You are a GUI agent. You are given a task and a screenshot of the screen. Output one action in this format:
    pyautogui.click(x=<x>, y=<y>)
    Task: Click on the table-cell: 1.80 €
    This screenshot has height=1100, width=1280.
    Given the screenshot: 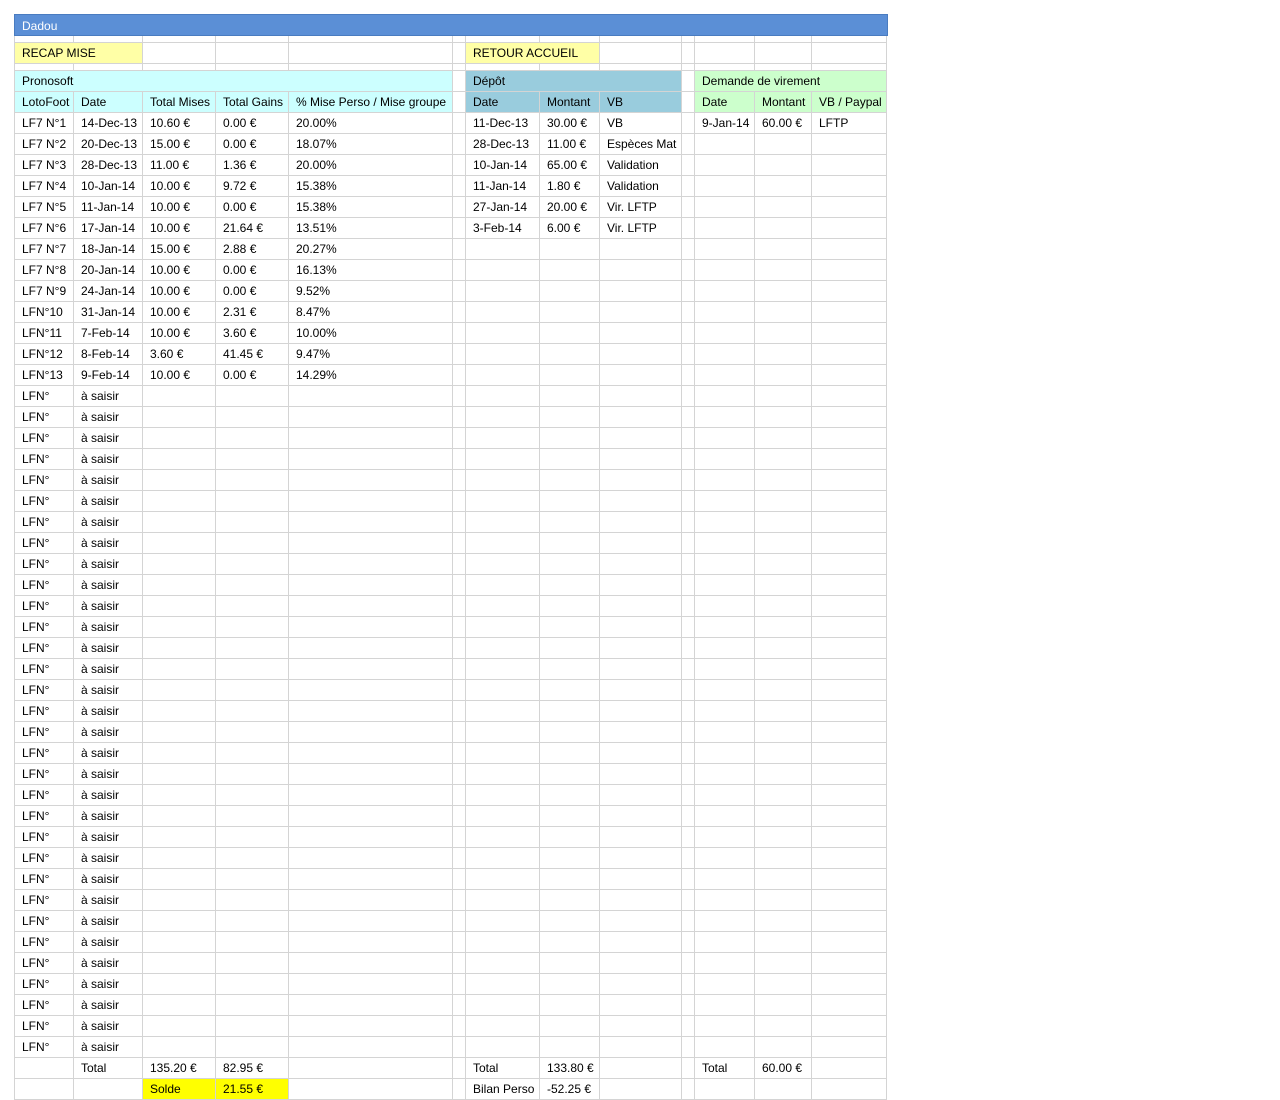 What is the action you would take?
    pyautogui.click(x=570, y=186)
    